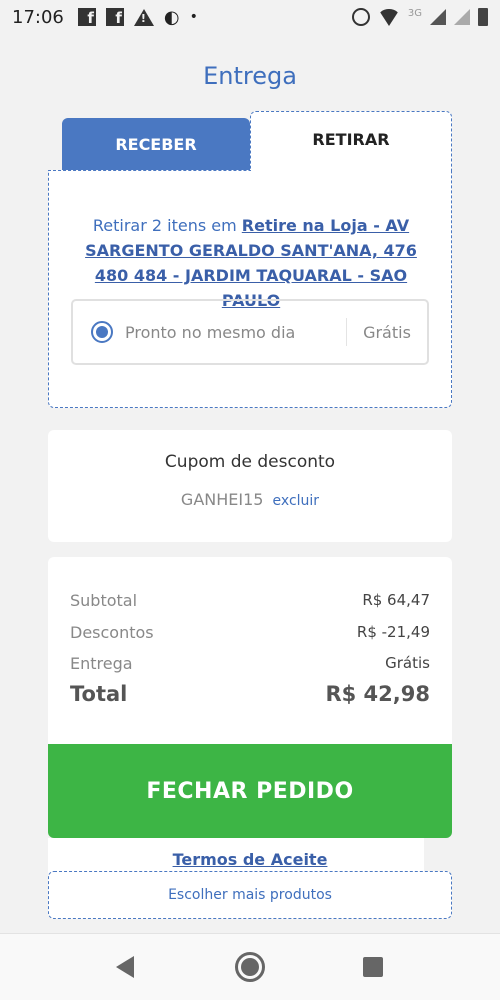 Image resolution: width=500 pixels, height=1000 pixels. Describe the element at coordinates (387, 332) in the screenshot. I see `pickup-option-price: Grátis` at that location.